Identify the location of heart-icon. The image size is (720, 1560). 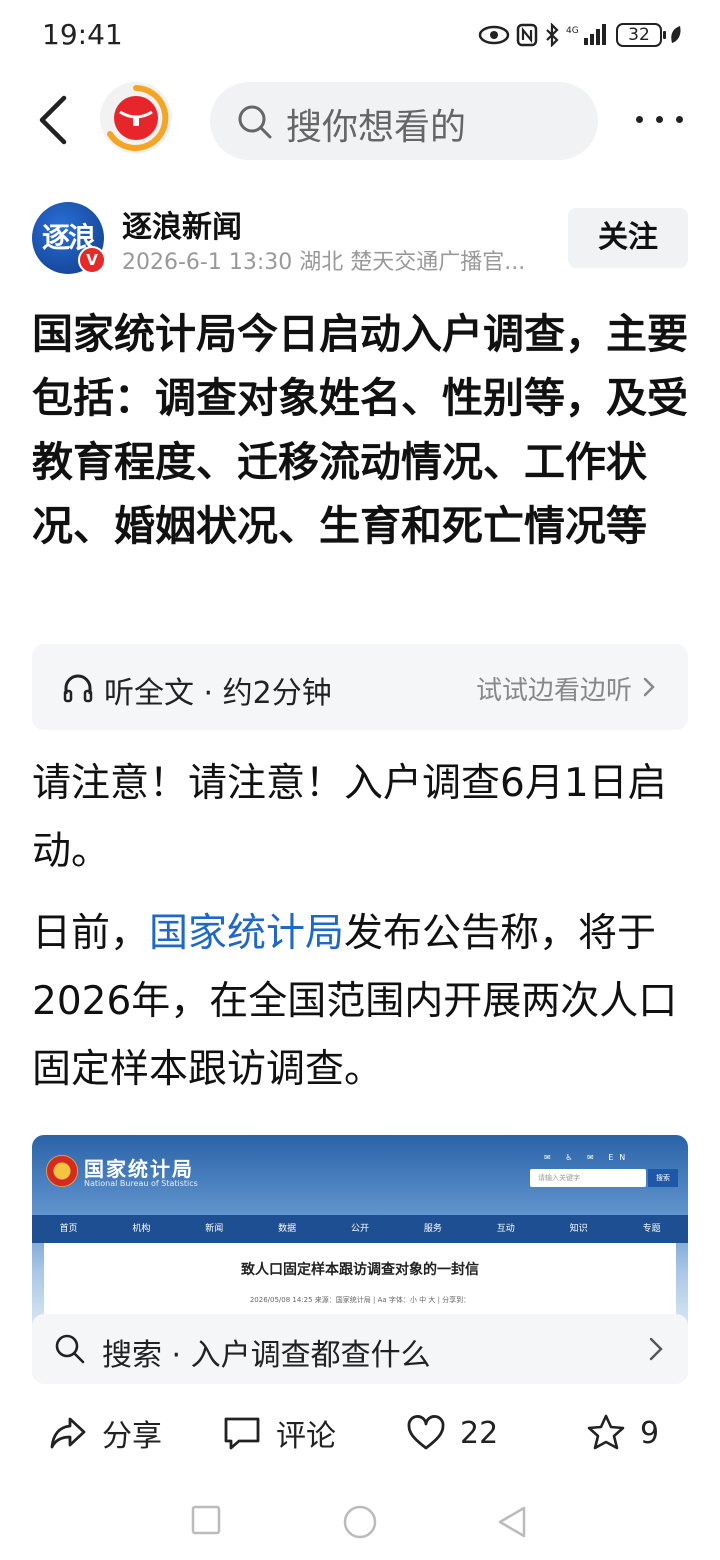
(426, 1432).